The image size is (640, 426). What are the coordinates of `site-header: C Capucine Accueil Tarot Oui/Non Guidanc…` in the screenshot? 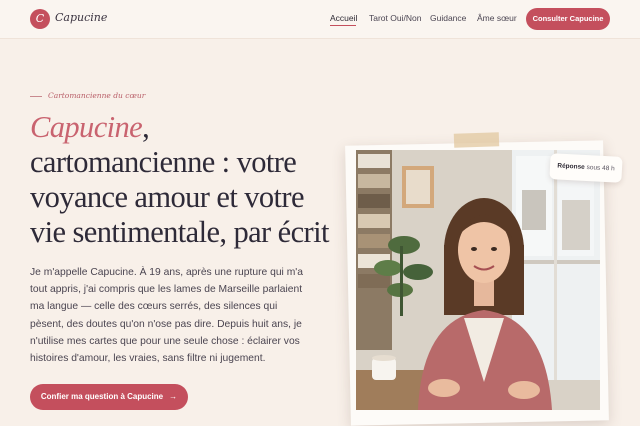 It's located at (320, 19).